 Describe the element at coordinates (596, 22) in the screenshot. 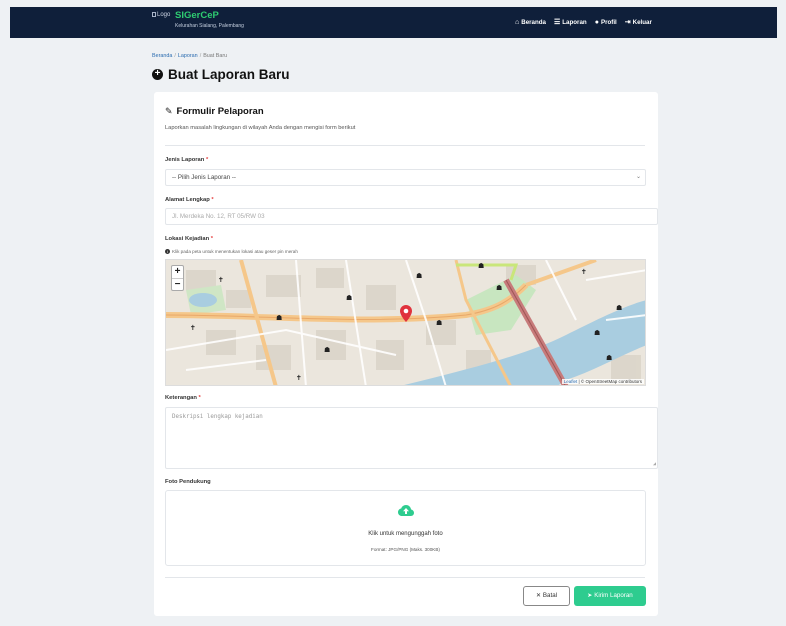

I see `user-icon: ●` at that location.